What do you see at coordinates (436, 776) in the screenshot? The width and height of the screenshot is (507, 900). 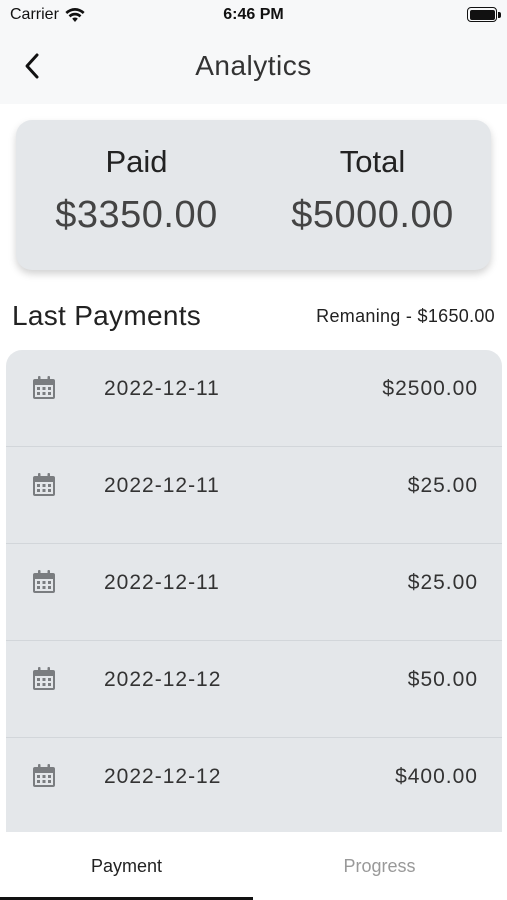 I see `payment-amount: $400.00` at bounding box center [436, 776].